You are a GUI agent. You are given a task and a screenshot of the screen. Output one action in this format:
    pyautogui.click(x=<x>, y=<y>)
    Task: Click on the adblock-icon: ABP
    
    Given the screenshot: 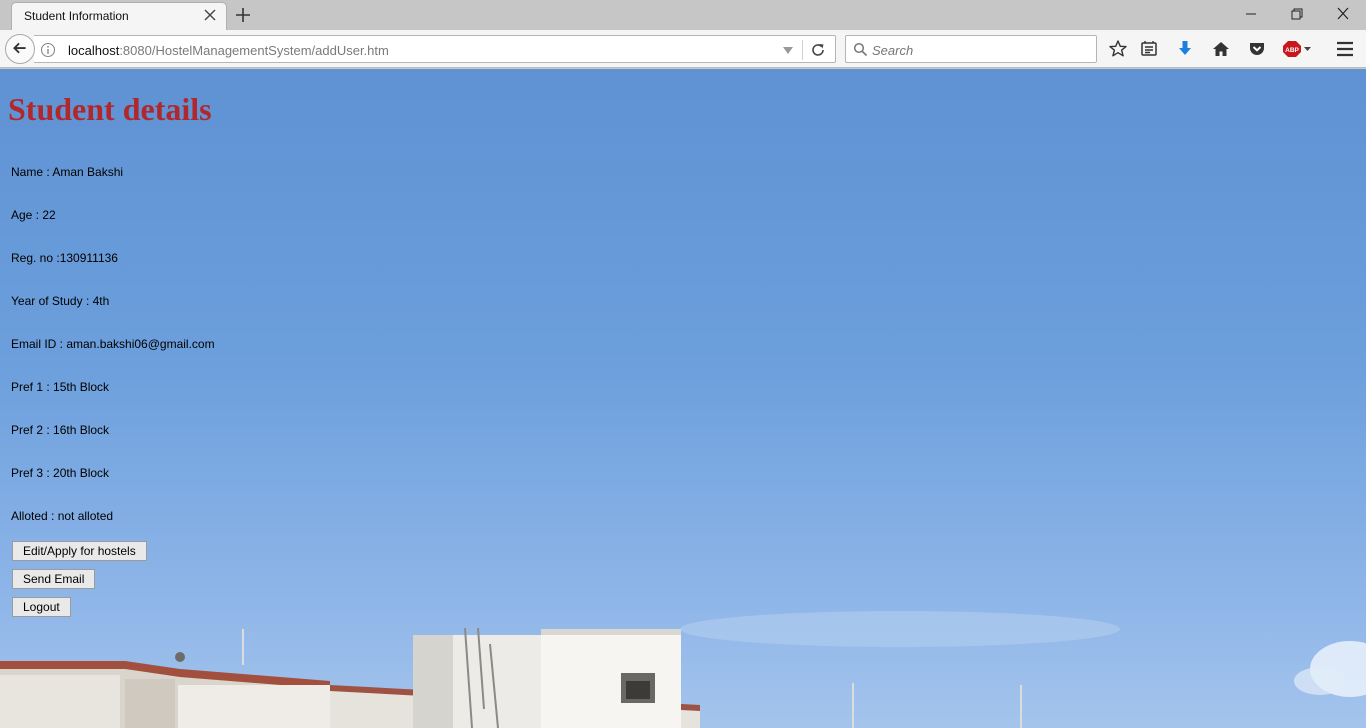 What is the action you would take?
    pyautogui.click(x=1297, y=49)
    